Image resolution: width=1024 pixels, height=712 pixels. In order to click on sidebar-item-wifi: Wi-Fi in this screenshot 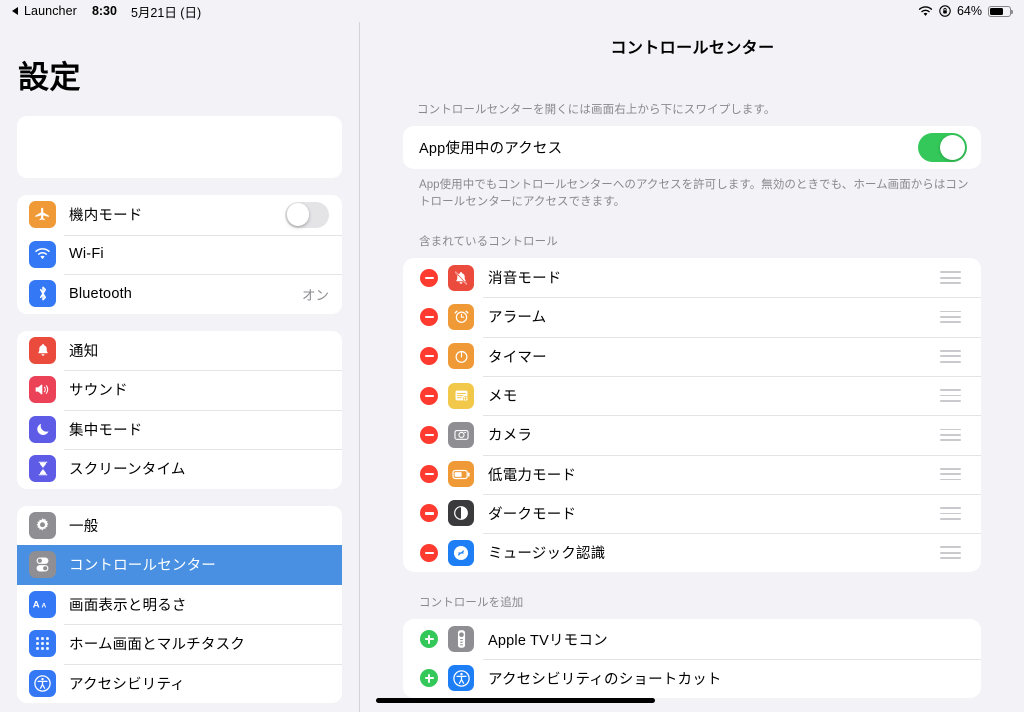, I will do `click(179, 254)`.